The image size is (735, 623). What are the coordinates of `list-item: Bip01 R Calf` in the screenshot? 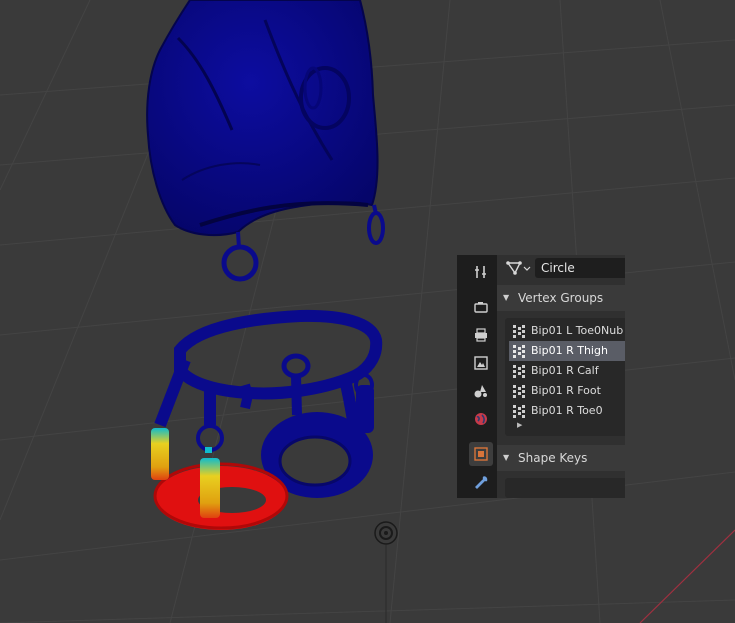 It's located at (567, 371).